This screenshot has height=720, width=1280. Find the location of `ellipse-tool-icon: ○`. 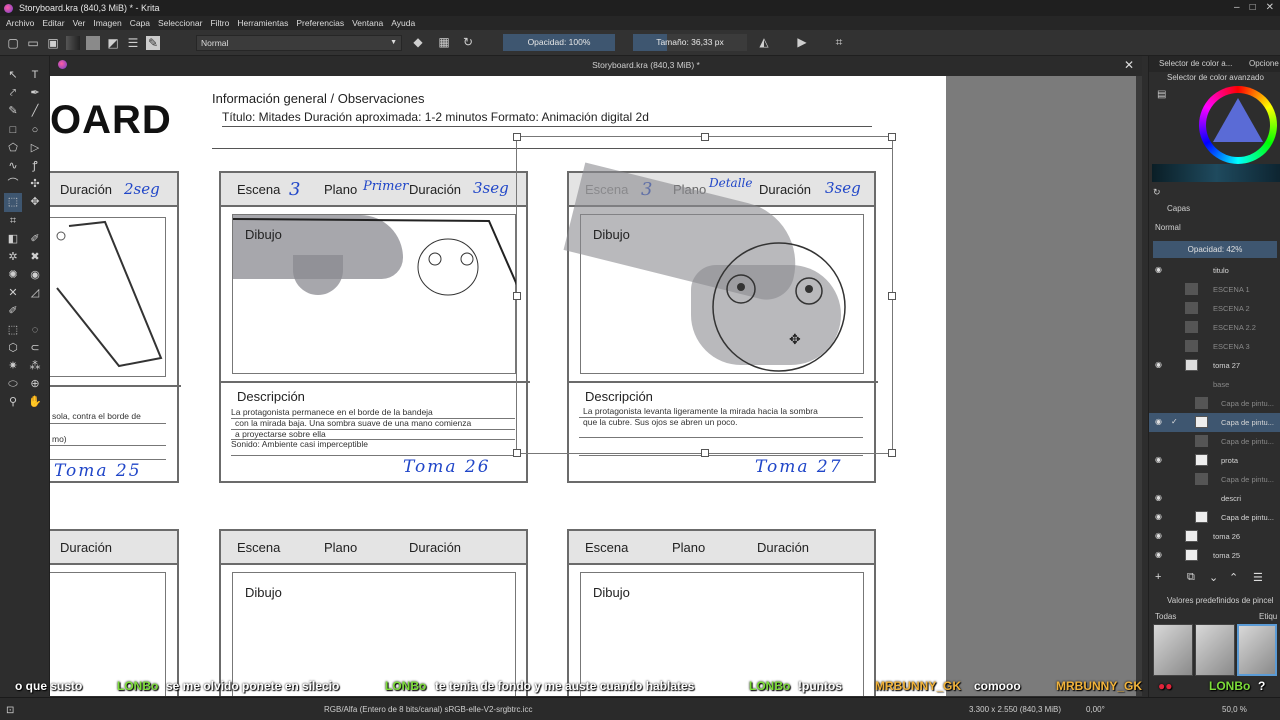

ellipse-tool-icon: ○ is located at coordinates (35, 130).